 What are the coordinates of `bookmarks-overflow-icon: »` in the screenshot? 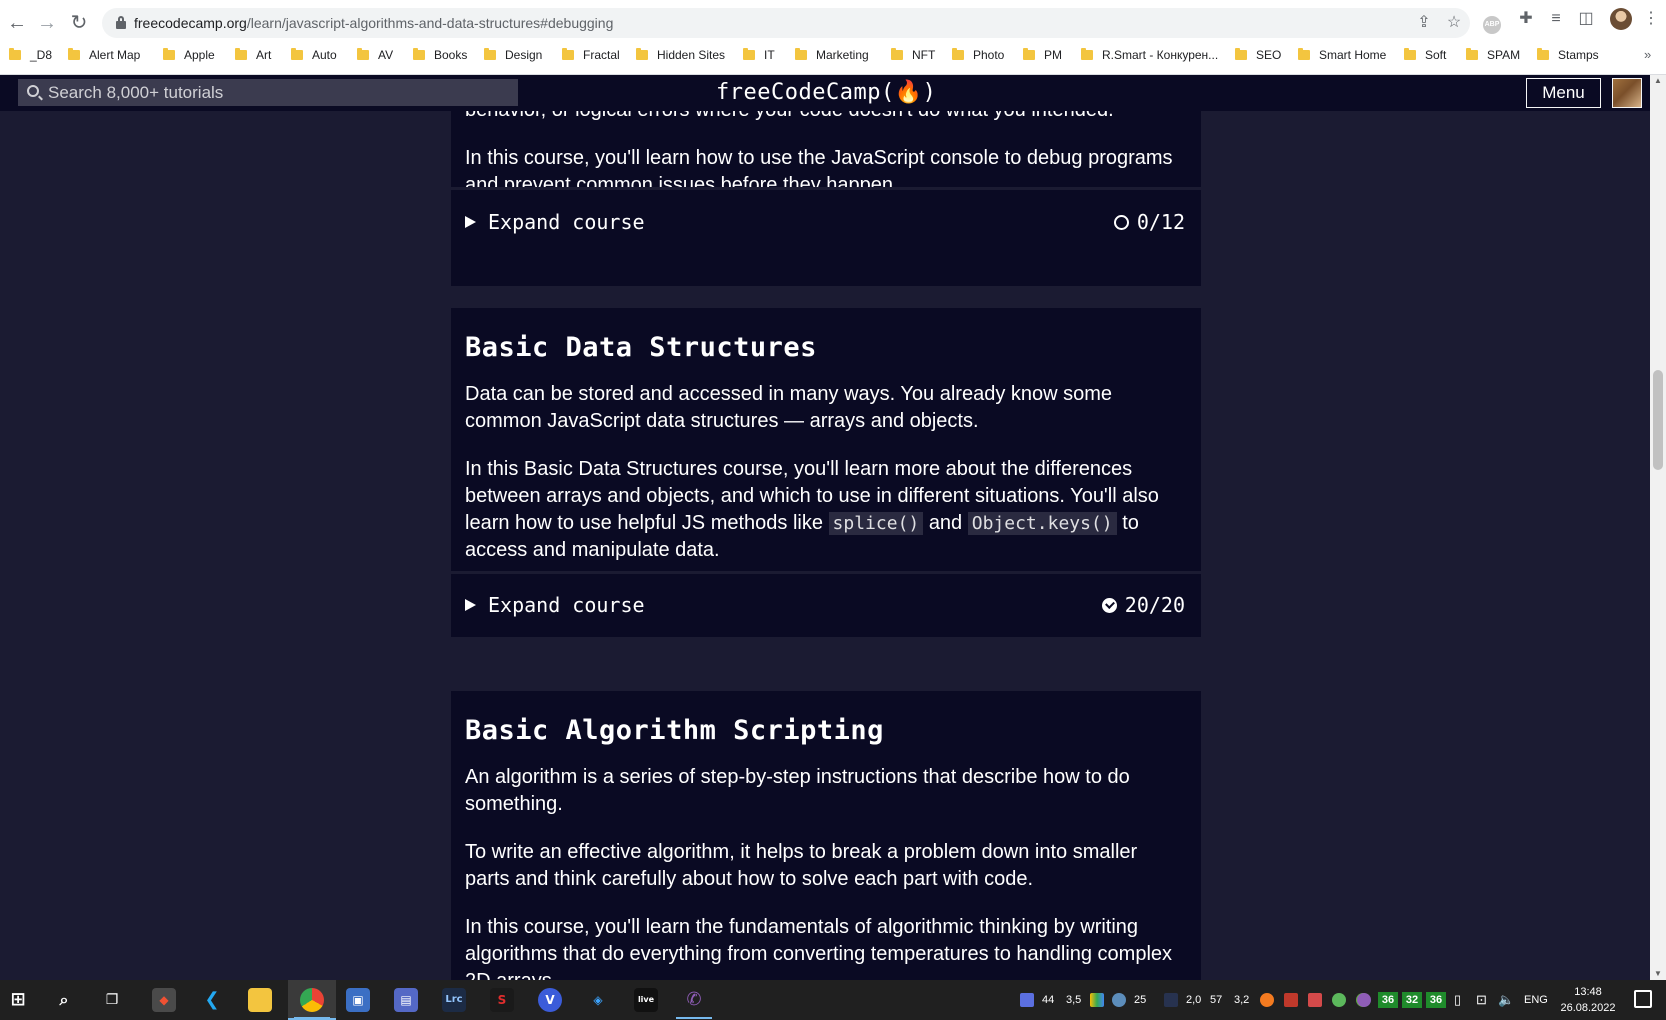 It's located at (1647, 55).